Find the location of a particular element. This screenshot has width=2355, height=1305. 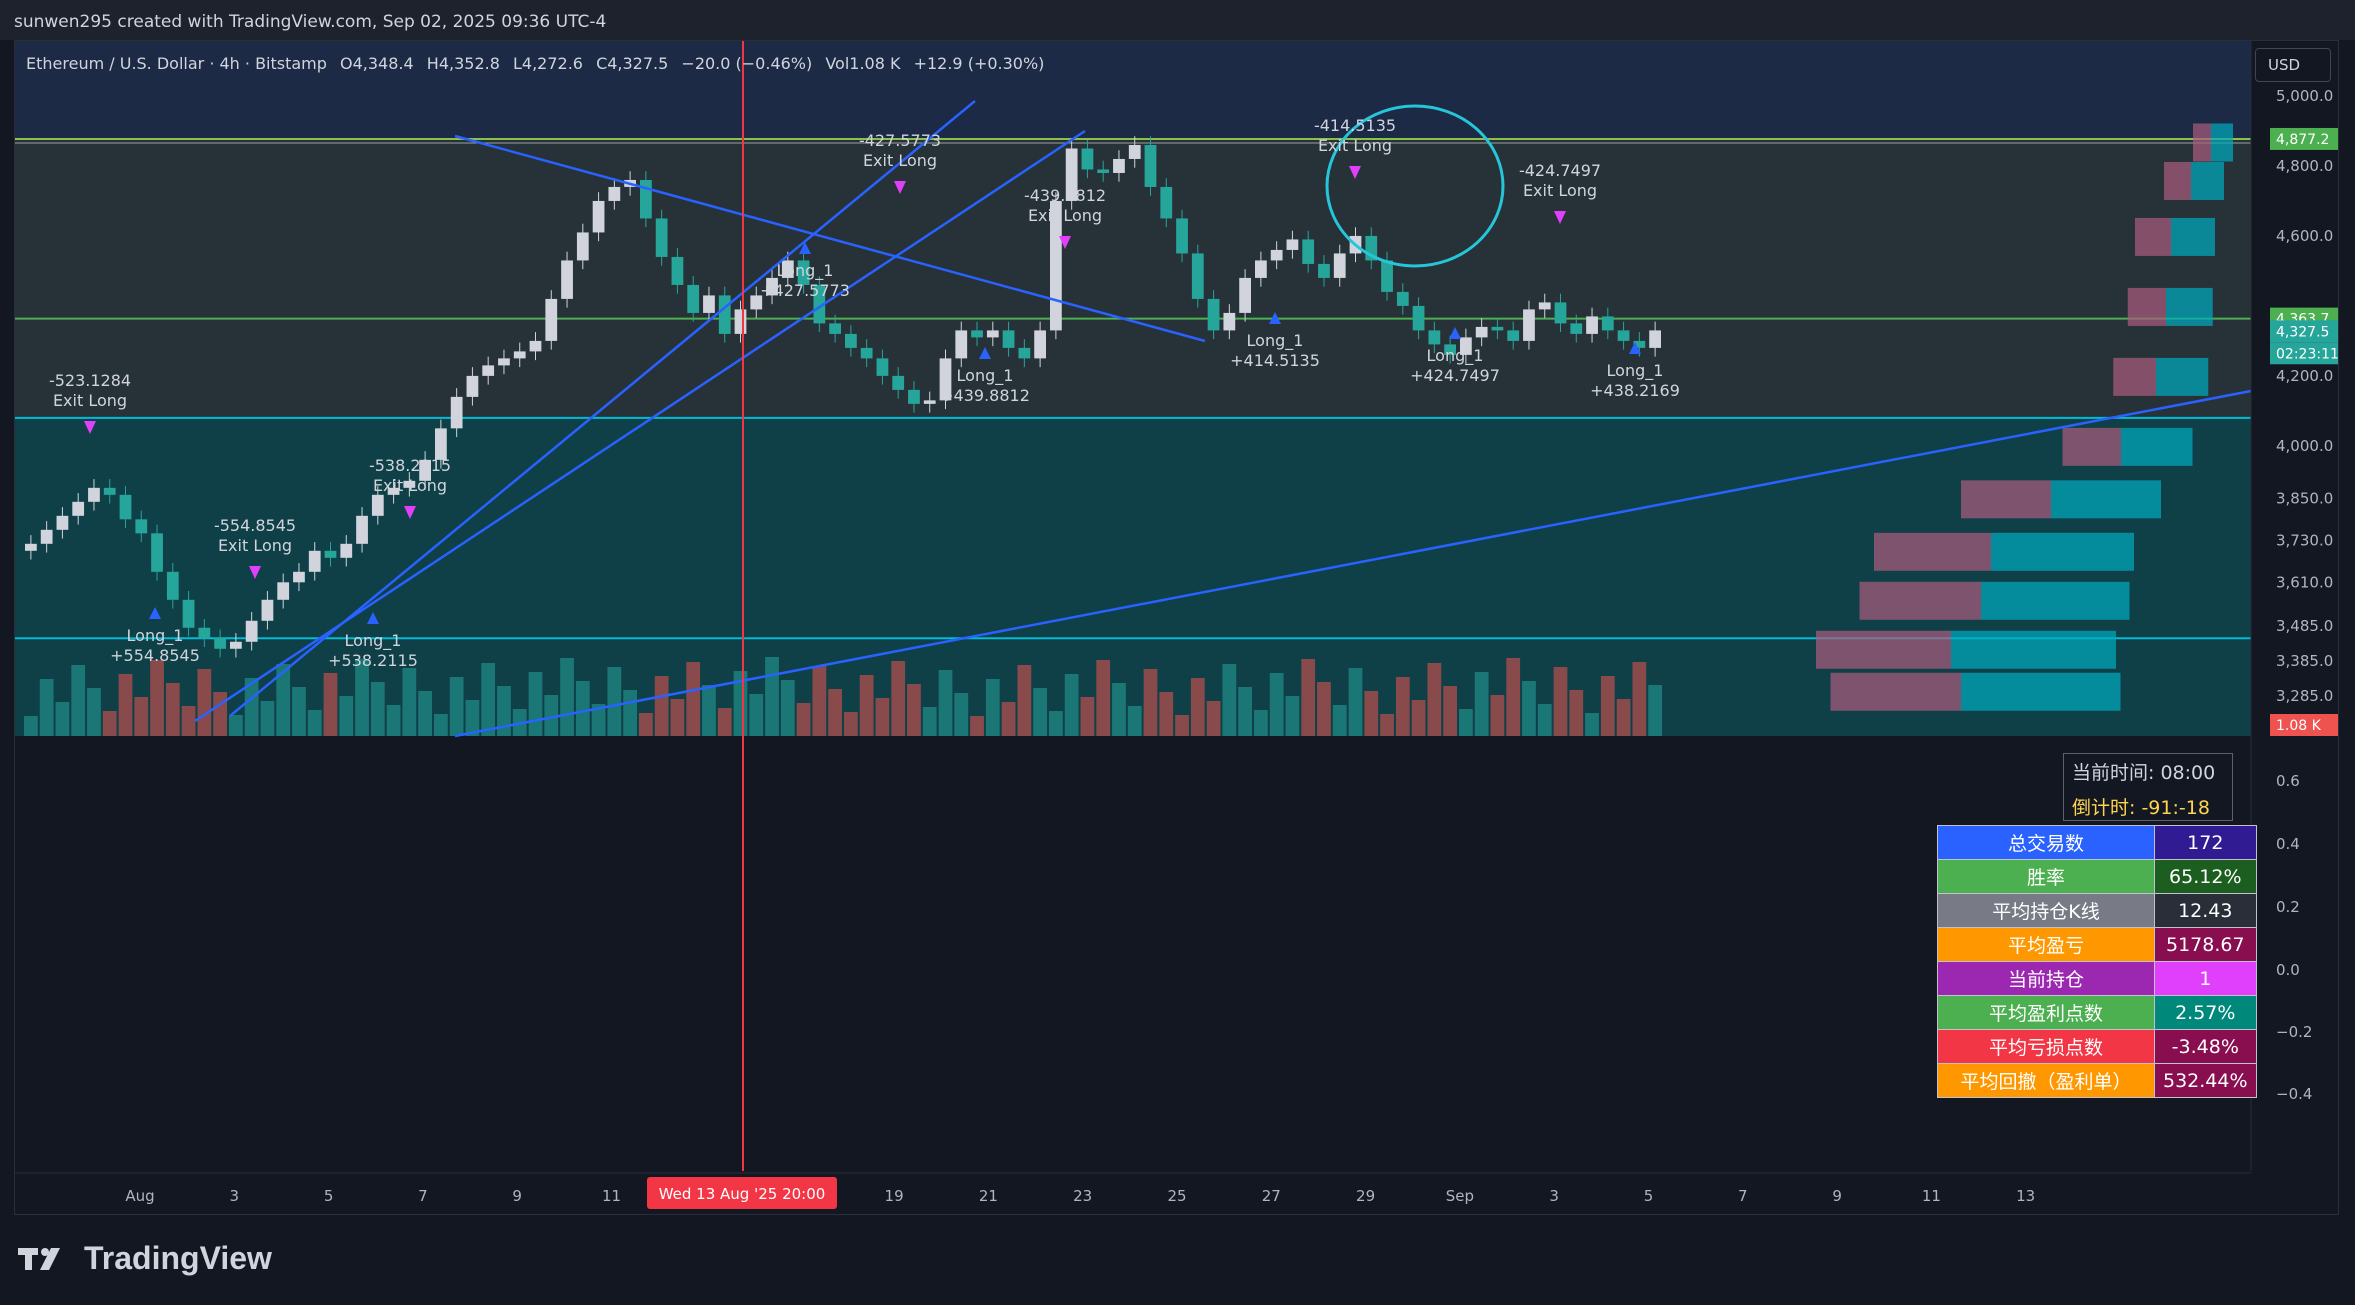

stats-row: 平均持仓K线 12.43 is located at coordinates (2097, 910).